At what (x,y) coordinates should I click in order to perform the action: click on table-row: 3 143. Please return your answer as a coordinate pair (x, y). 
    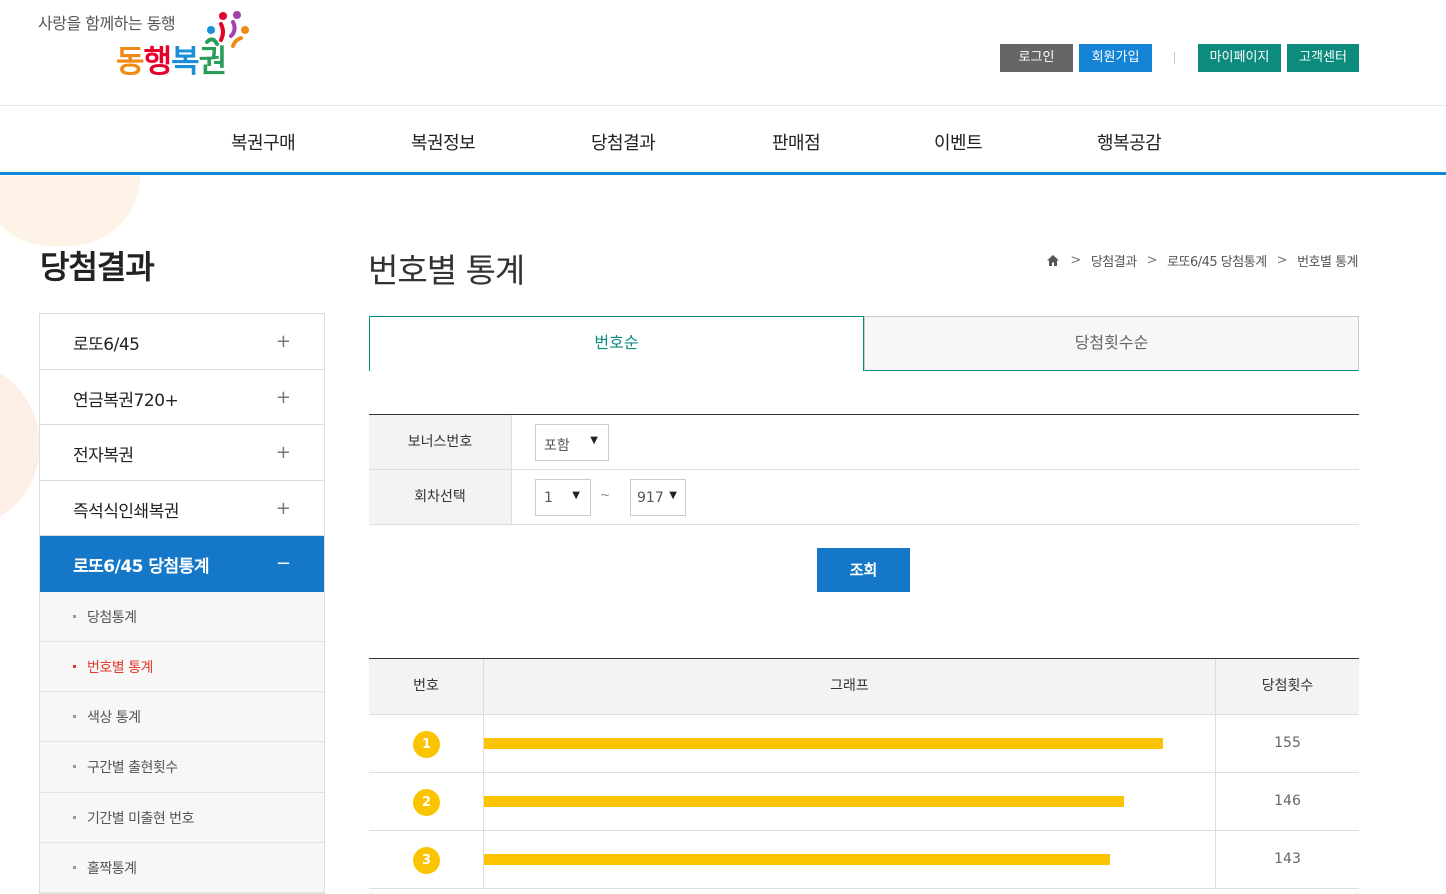
    Looking at the image, I should click on (864, 860).